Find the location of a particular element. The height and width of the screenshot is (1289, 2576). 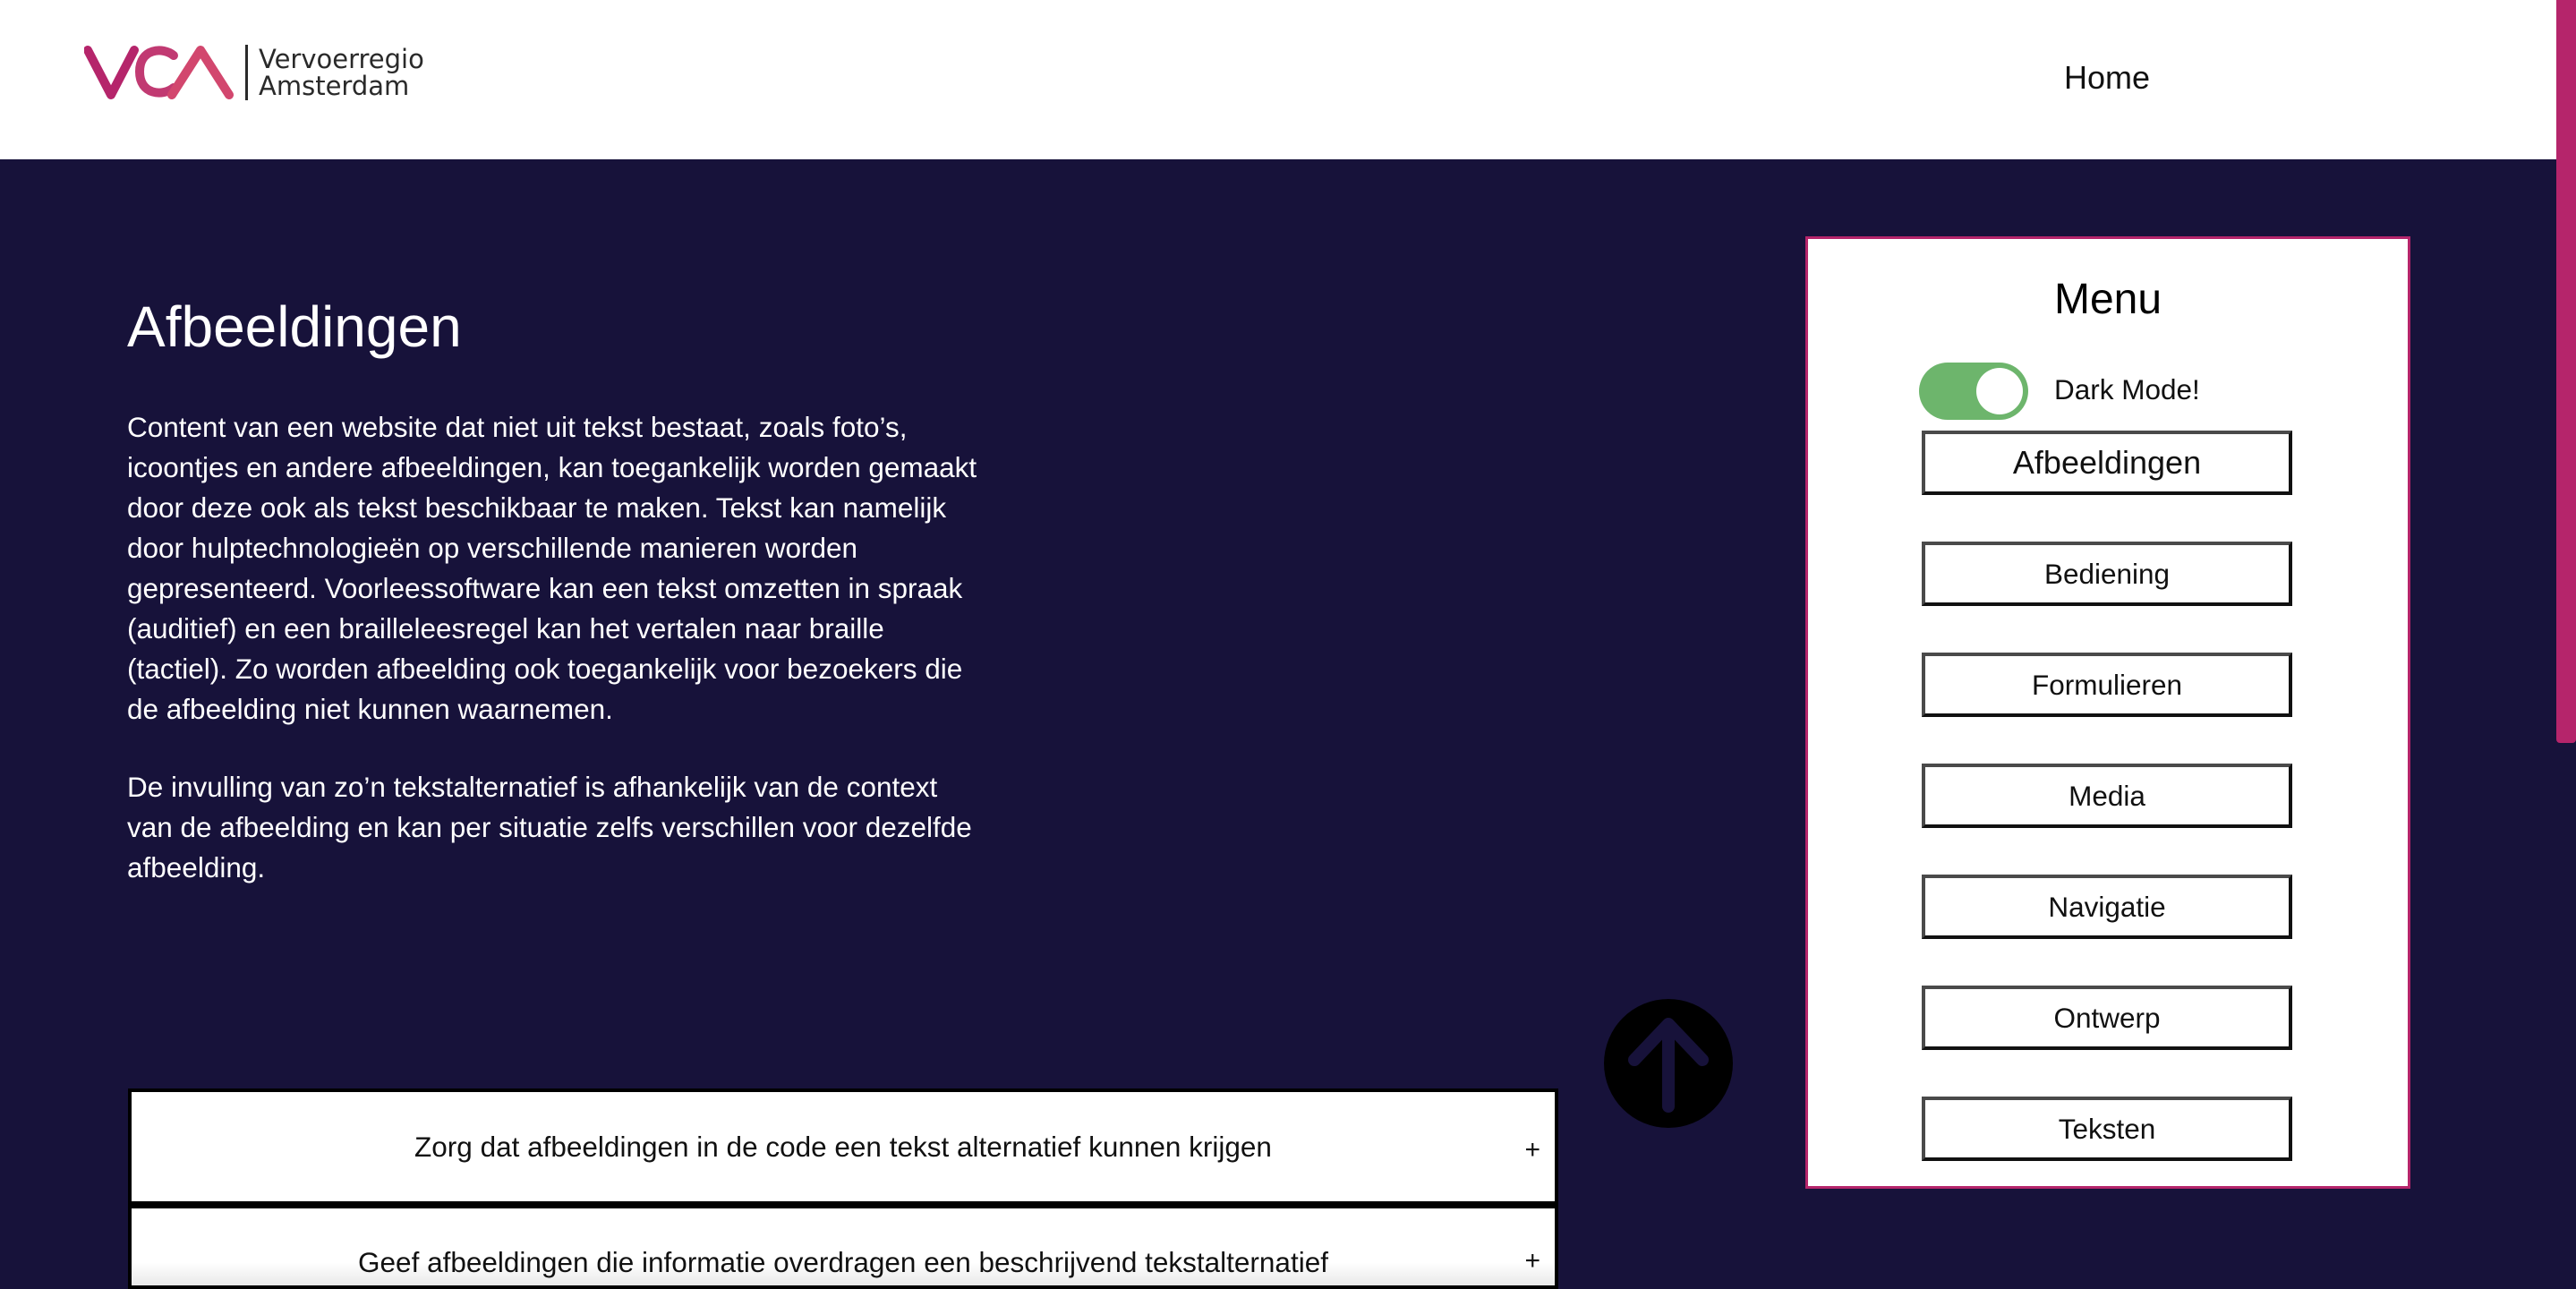

scrollbar-thumb is located at coordinates (2566, 371).